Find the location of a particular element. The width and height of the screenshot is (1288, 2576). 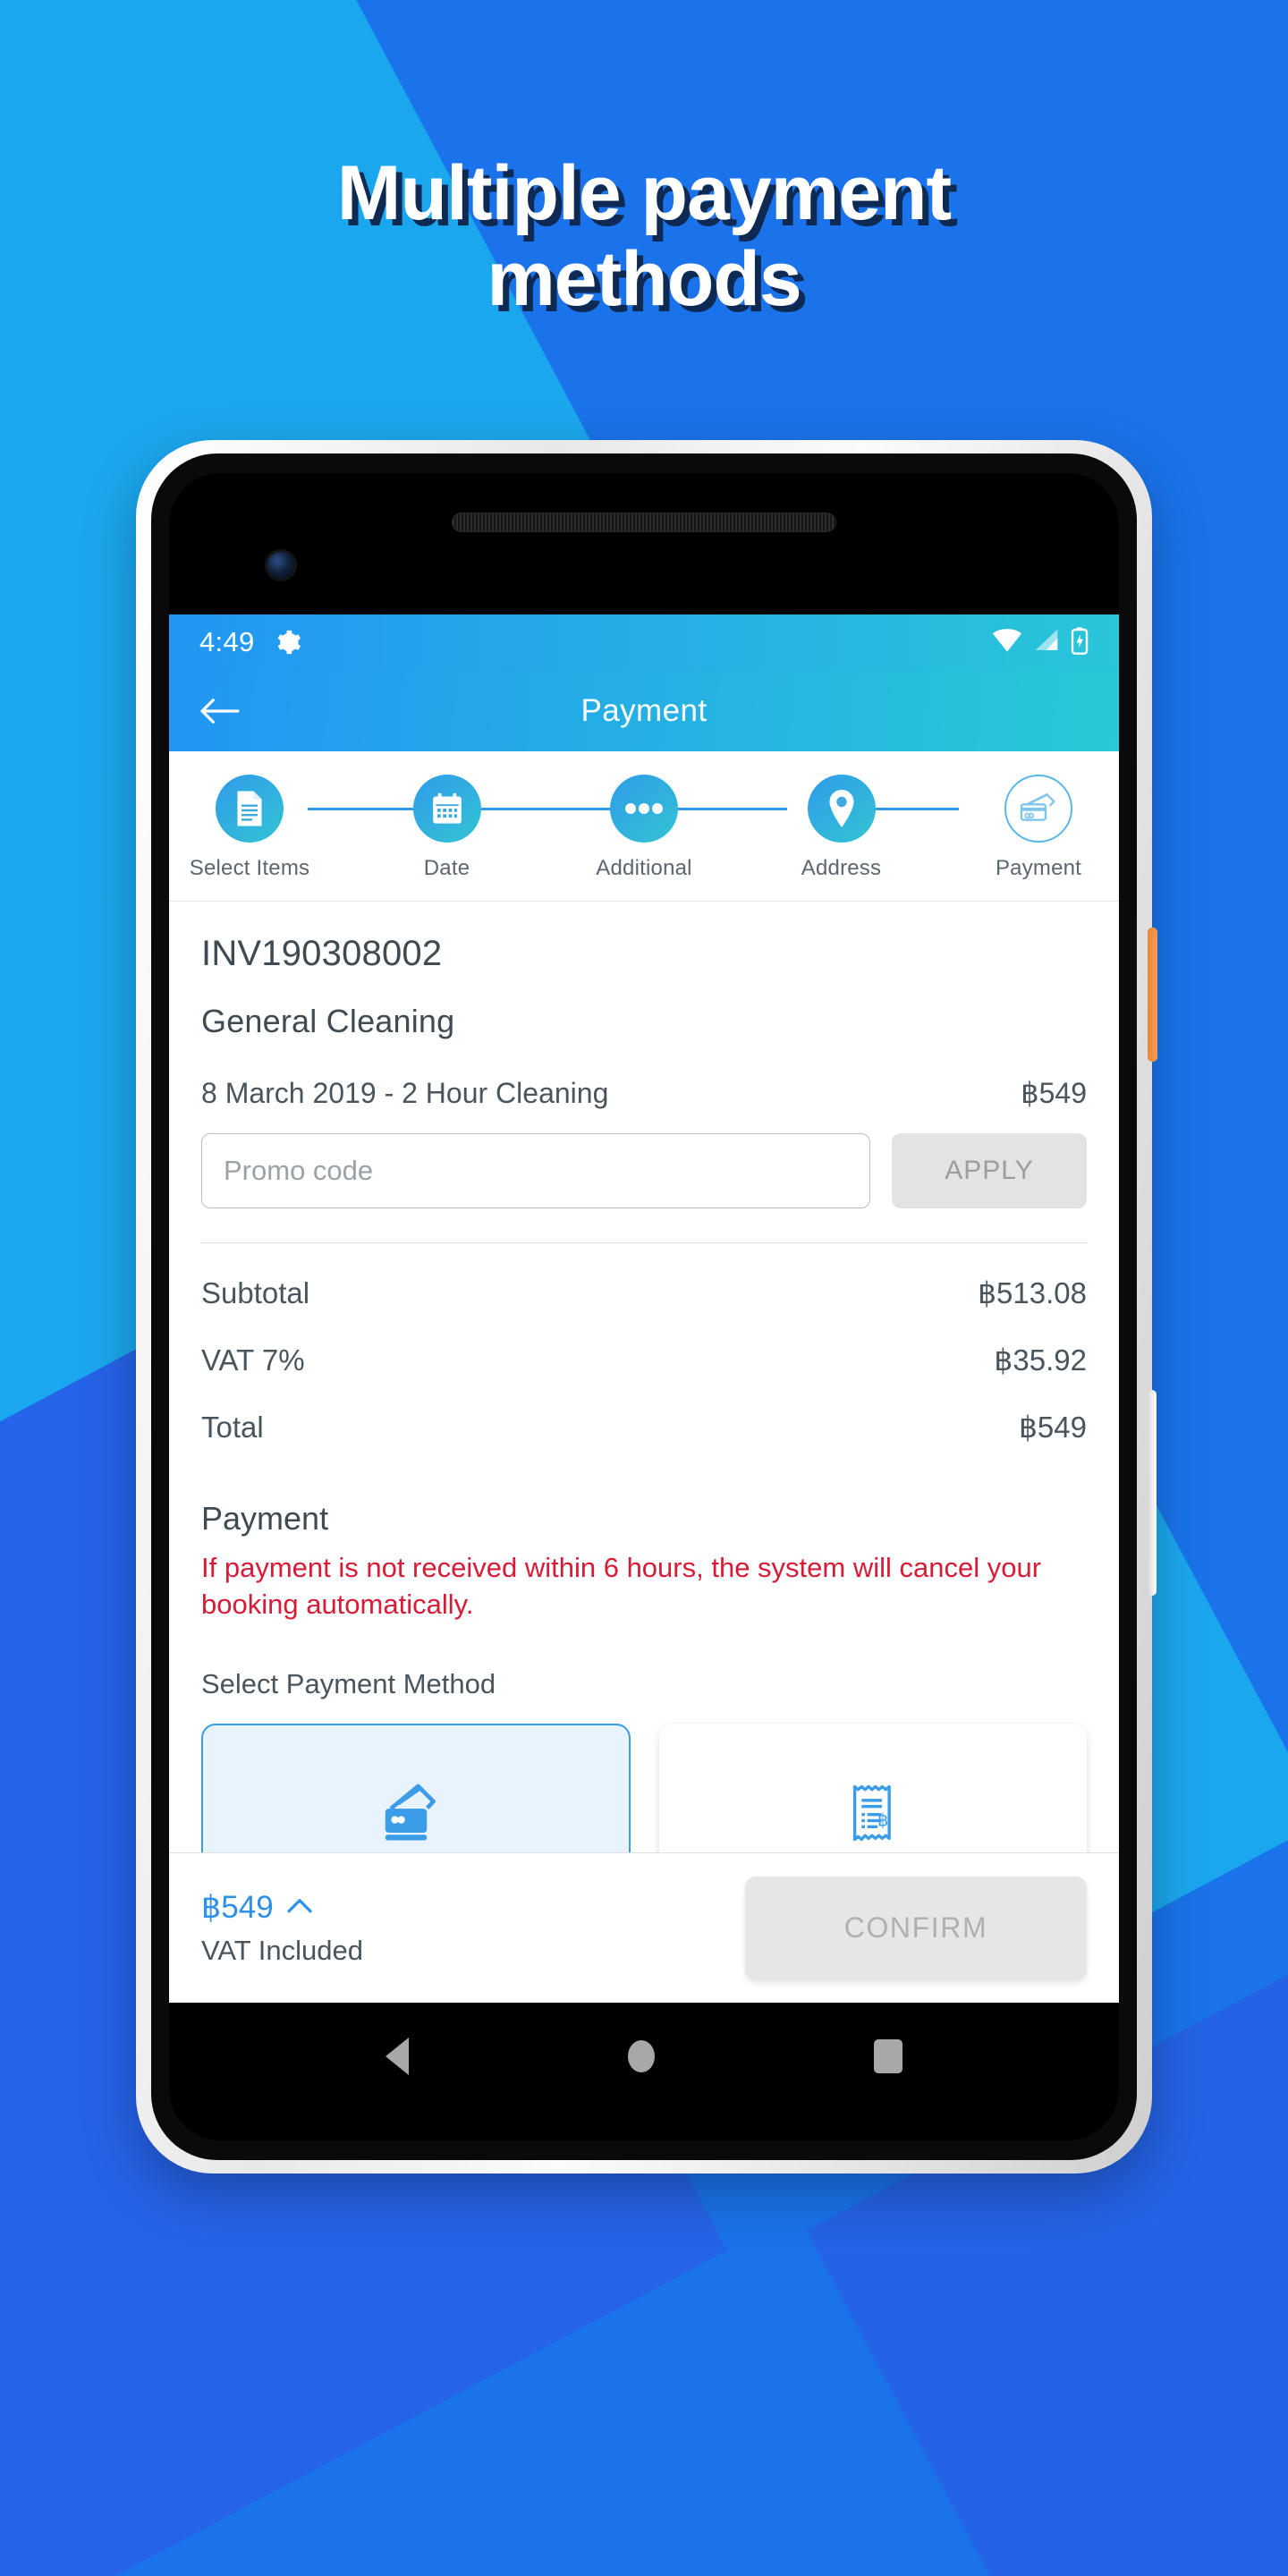

order-line-item: 8 March 2019 - 2 Hour Cleaning ฿549 is located at coordinates (644, 1093).